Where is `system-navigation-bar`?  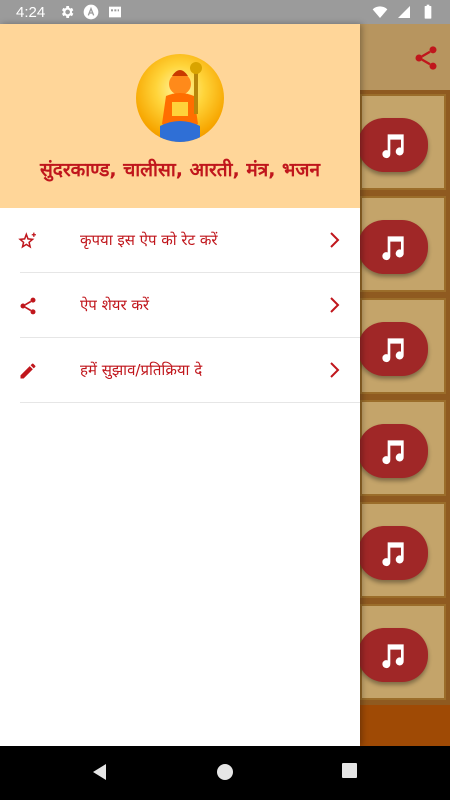
system-navigation-bar is located at coordinates (225, 773).